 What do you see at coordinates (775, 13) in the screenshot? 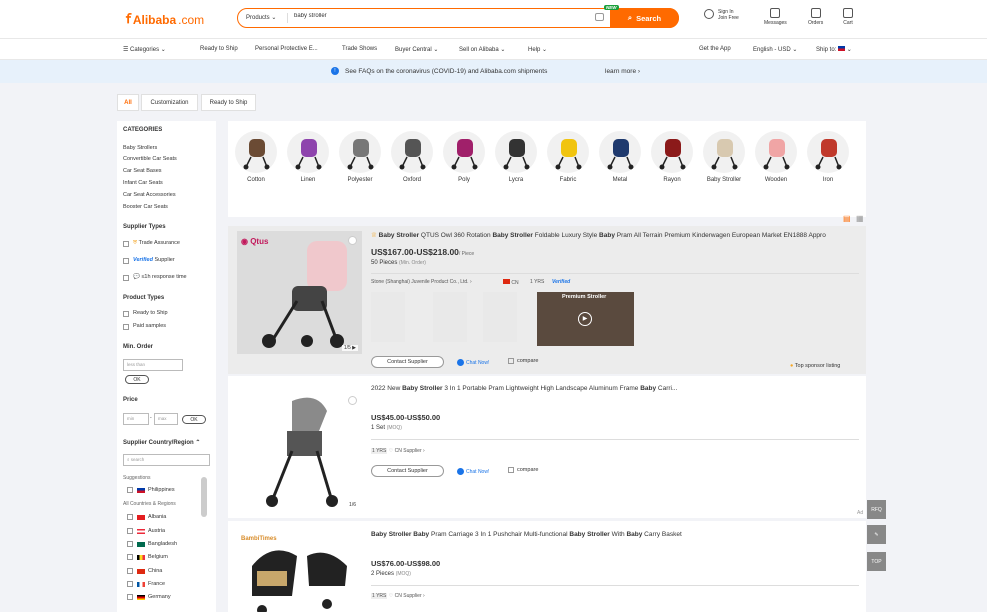
I see `message-icon` at bounding box center [775, 13].